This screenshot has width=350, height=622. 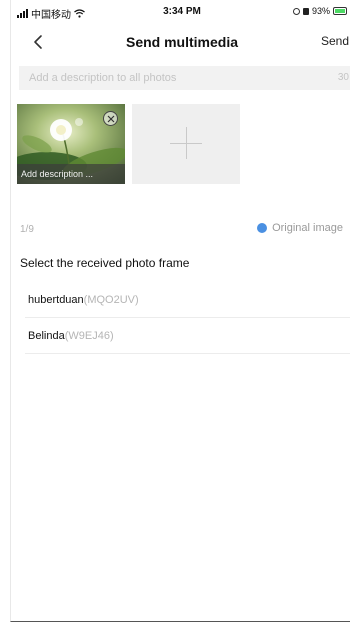 I want to click on add-photo-button, so click(x=186, y=144).